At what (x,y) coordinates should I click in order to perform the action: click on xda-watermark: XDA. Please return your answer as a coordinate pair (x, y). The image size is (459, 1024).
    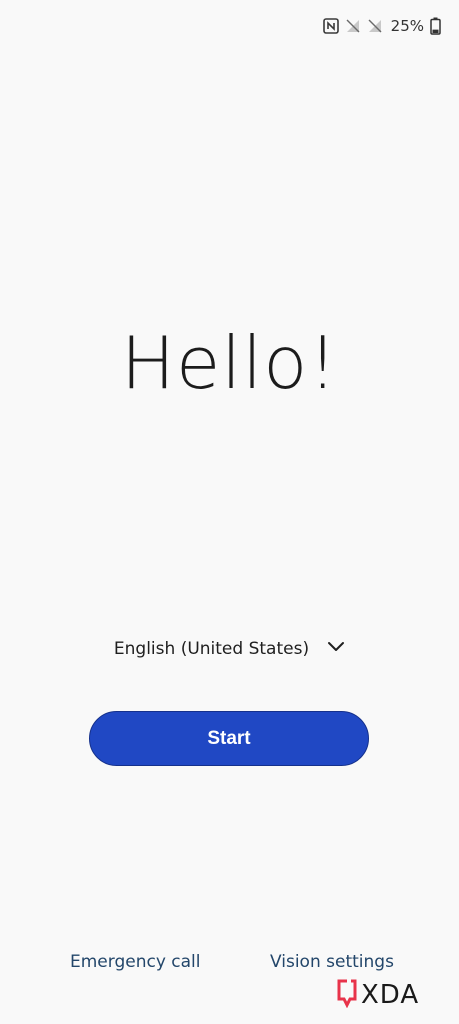
    Looking at the image, I should click on (377, 995).